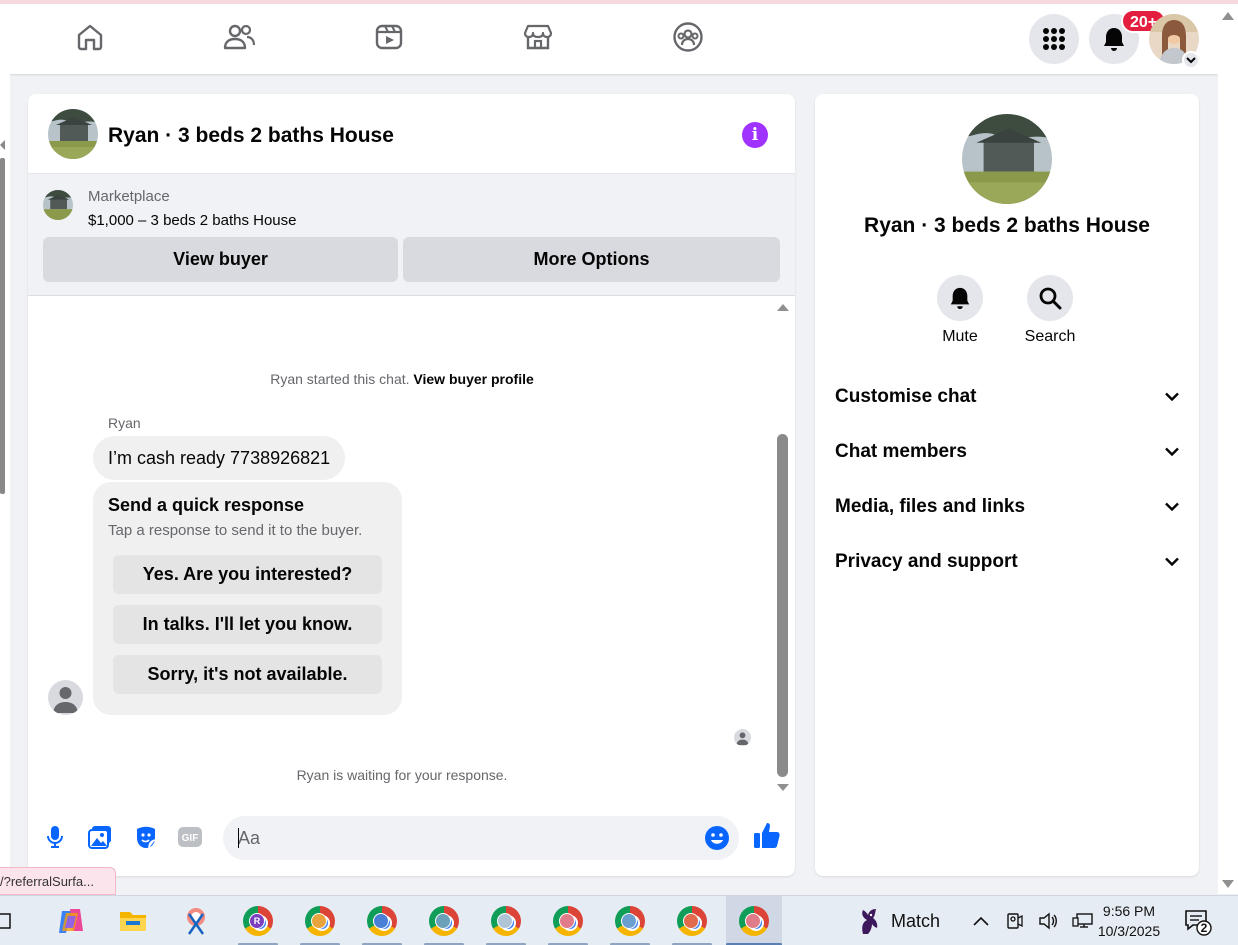 This screenshot has height=945, width=1238. I want to click on task-view-icon, so click(11, 920).